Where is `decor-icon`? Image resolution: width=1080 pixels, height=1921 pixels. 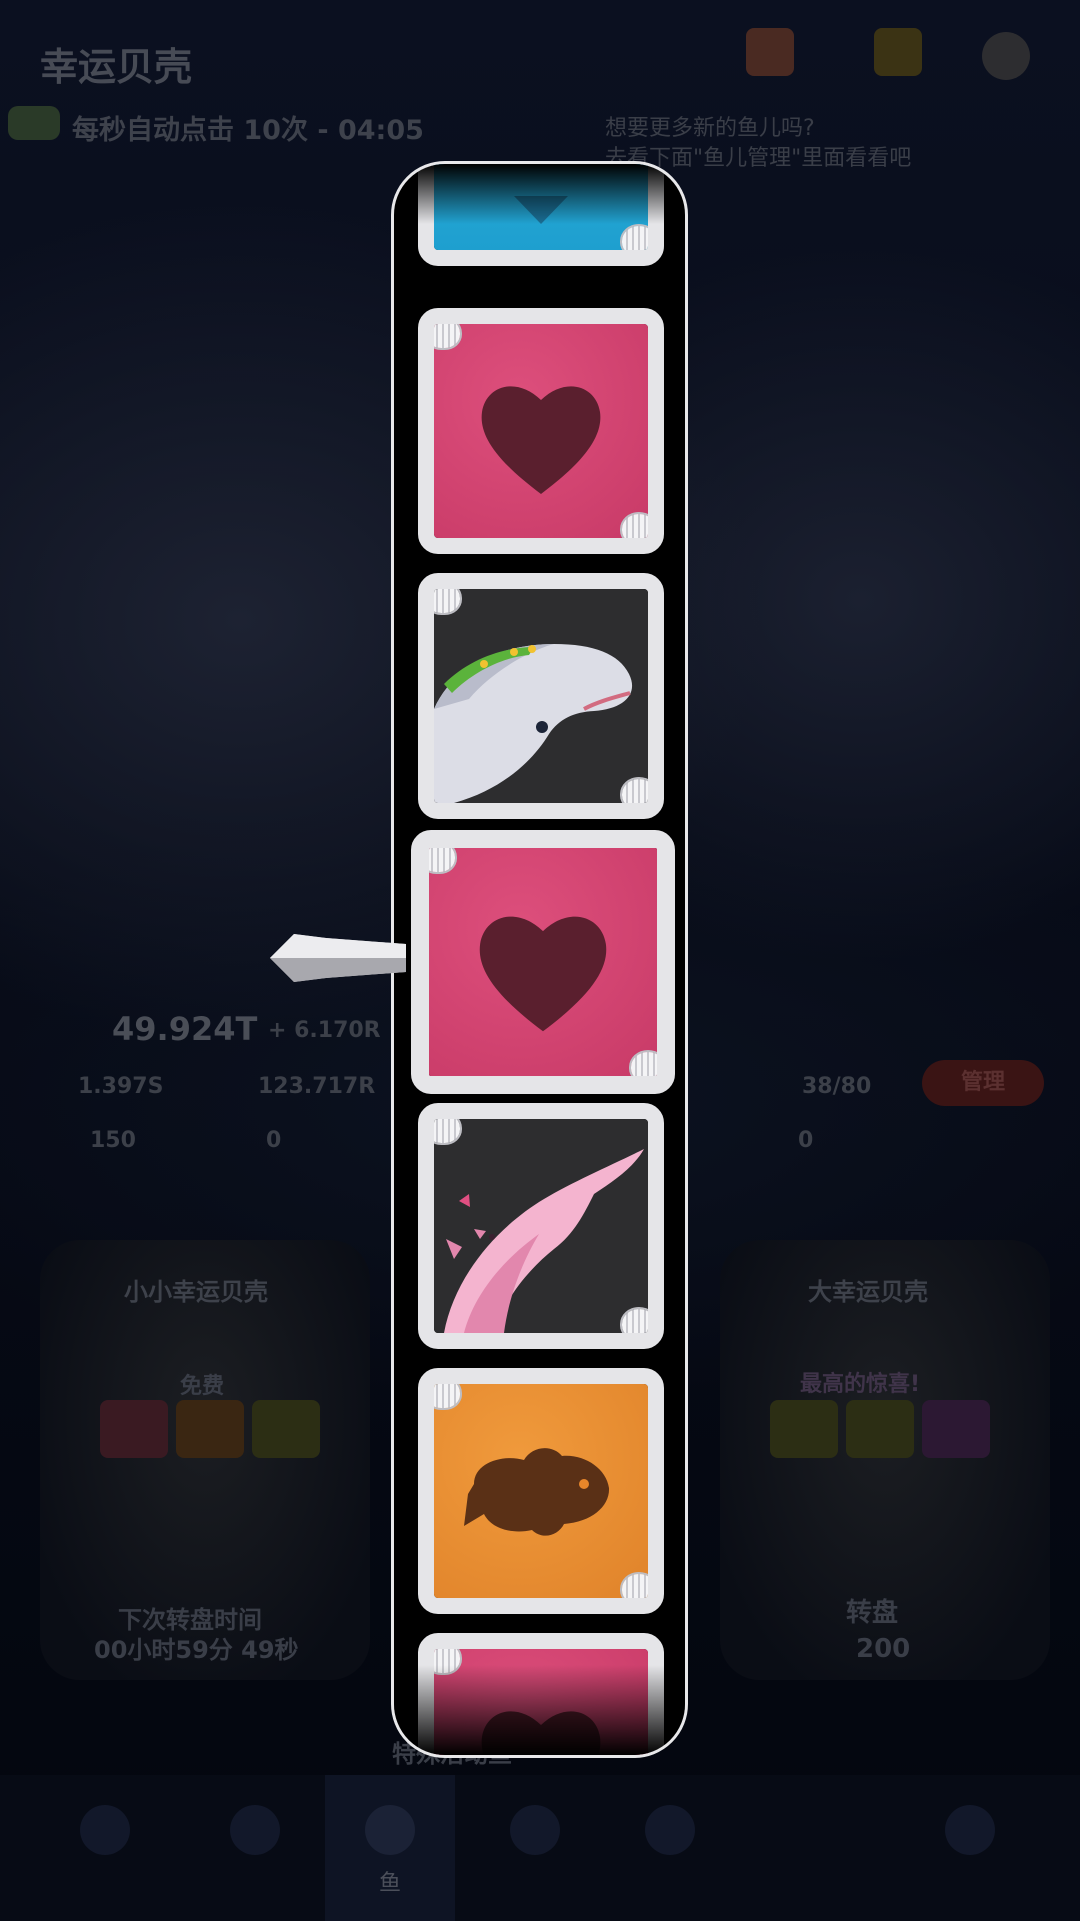 decor-icon is located at coordinates (535, 1830).